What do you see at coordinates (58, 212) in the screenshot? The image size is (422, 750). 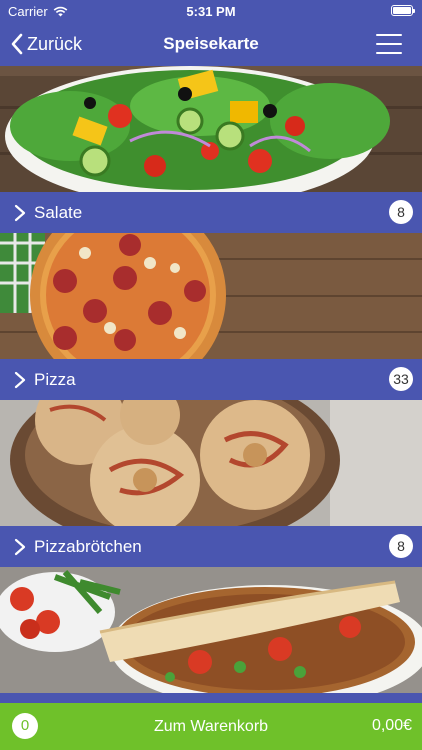 I see `category-label: Salate` at bounding box center [58, 212].